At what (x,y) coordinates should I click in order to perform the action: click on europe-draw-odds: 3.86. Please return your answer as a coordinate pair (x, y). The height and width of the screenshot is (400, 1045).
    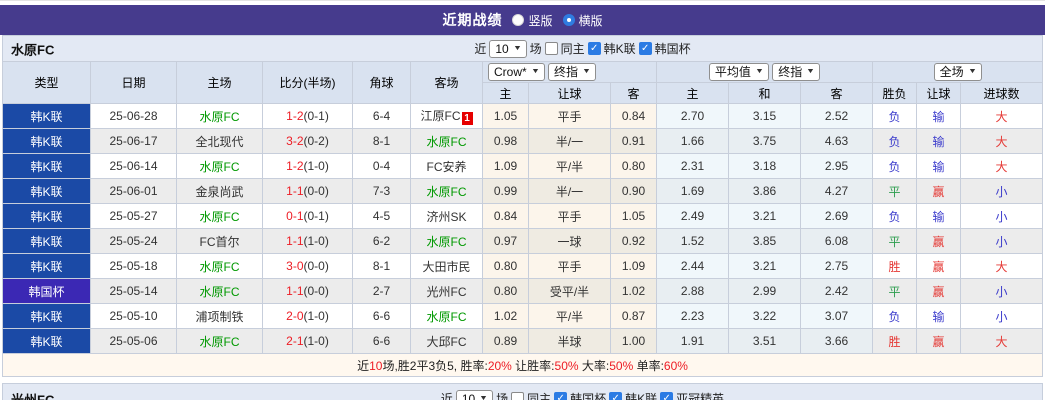
    Looking at the image, I should click on (764, 191).